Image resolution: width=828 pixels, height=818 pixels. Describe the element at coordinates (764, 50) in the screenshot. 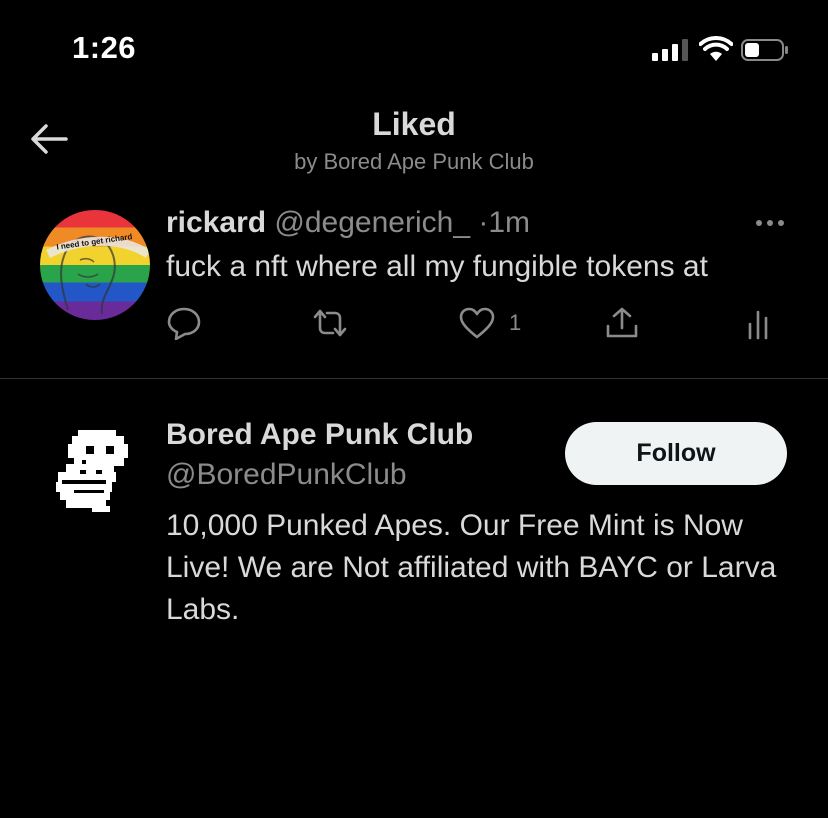

I see `battery-icon` at that location.